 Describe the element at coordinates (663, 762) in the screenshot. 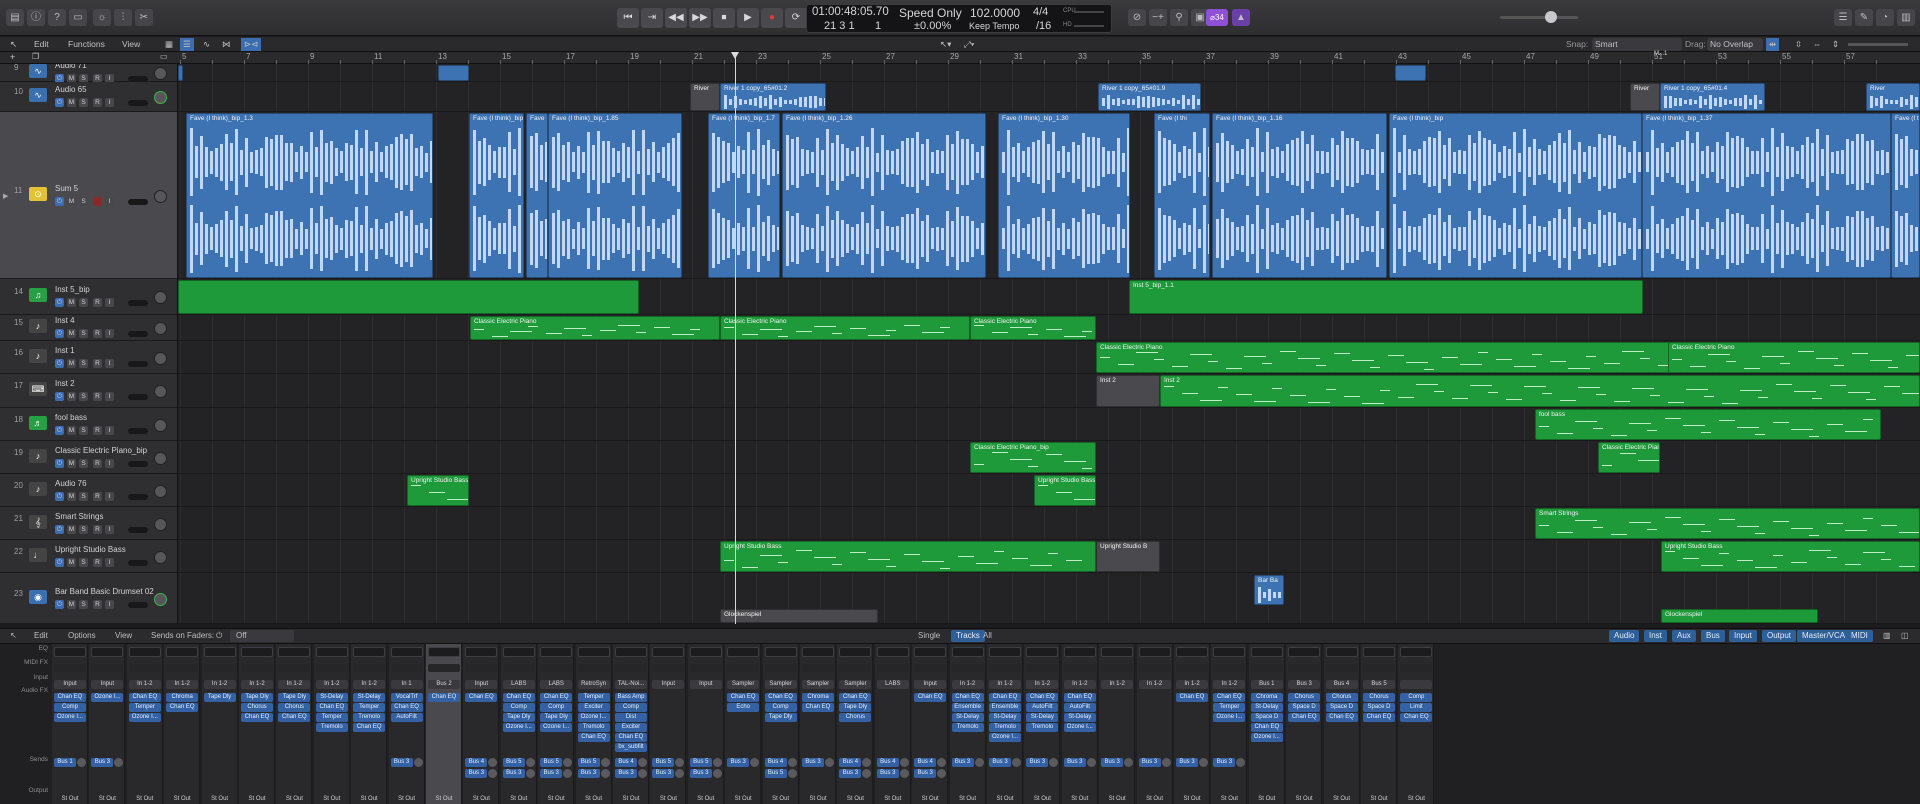

I see `send-slot: Bus 5` at that location.